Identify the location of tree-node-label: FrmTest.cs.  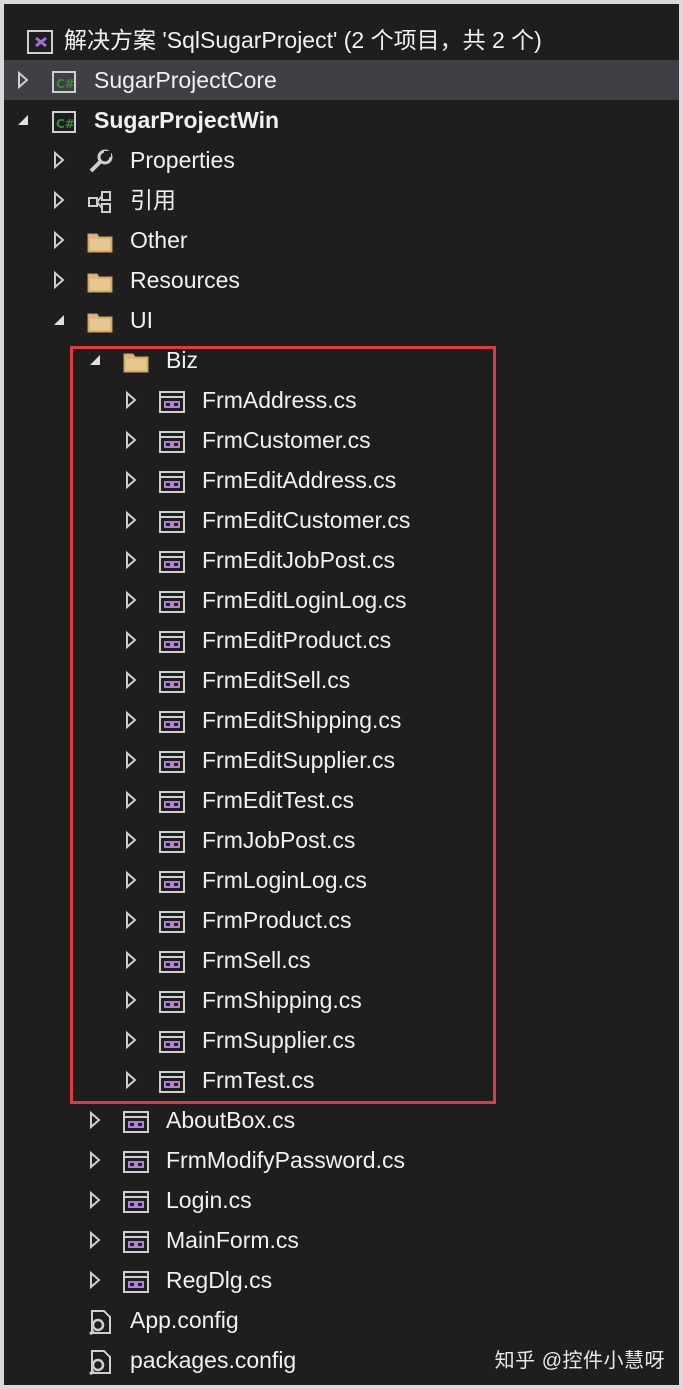
(258, 1080).